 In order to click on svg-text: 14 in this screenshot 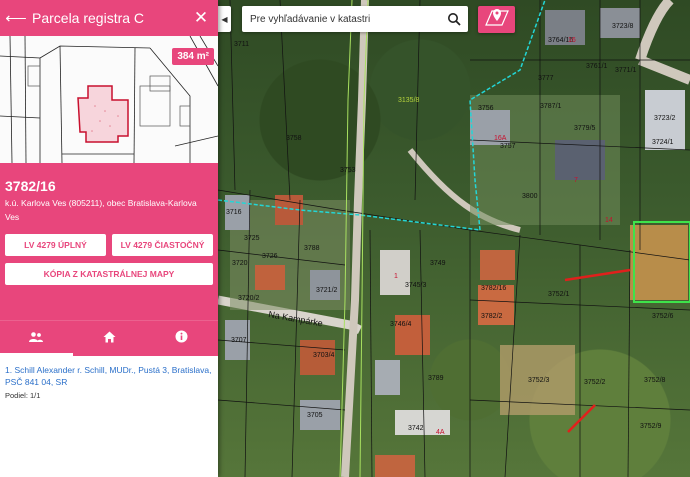, I will do `click(609, 220)`.